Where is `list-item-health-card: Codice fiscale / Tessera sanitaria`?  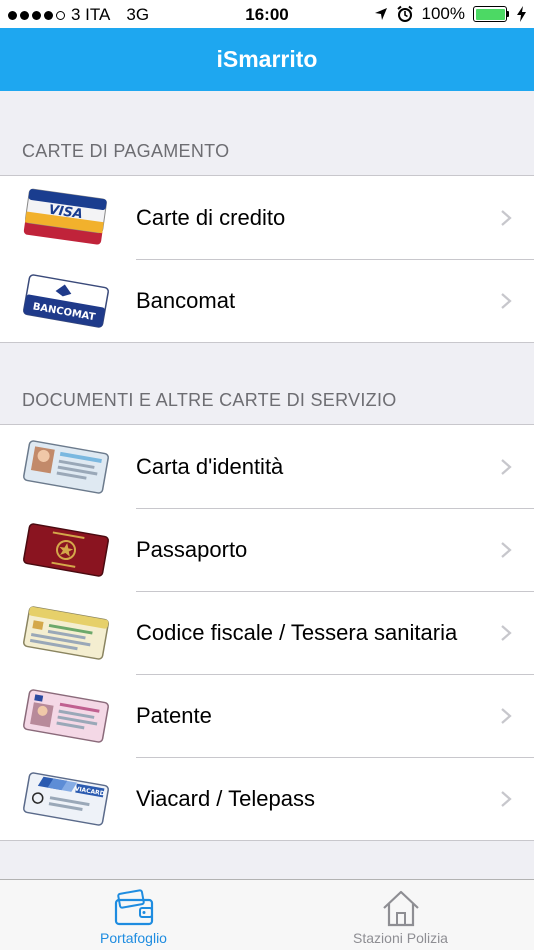 list-item-health-card: Codice fiscale / Tessera sanitaria is located at coordinates (267, 632).